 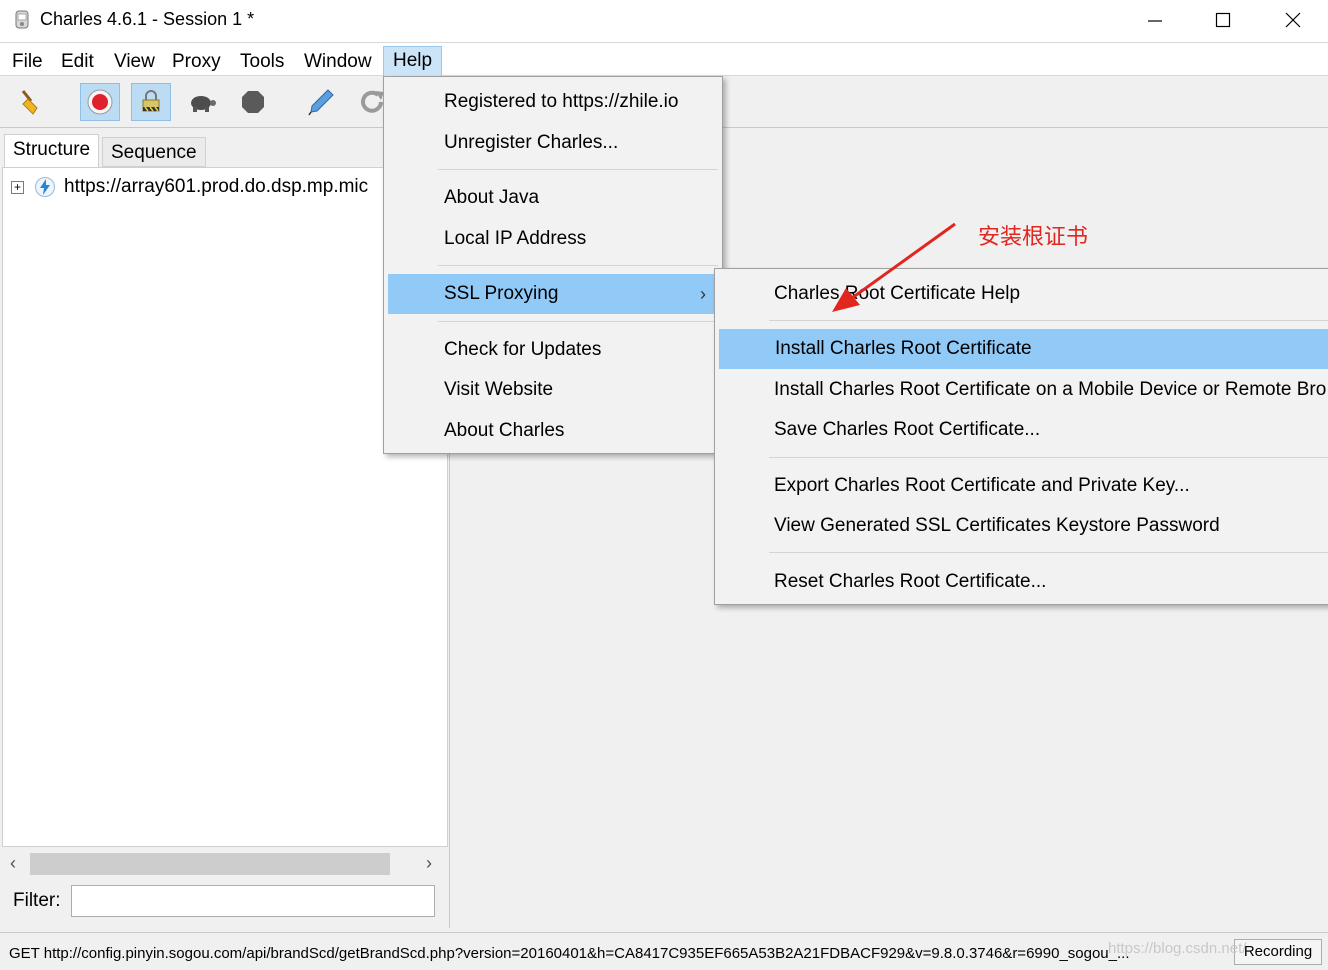 What do you see at coordinates (154, 152) in the screenshot?
I see `tab-sequence: Sequence` at bounding box center [154, 152].